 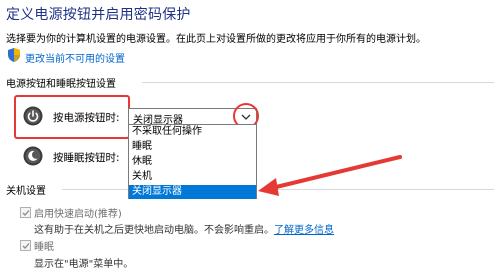 I want to click on dropdown-option: 关机, so click(x=192, y=177).